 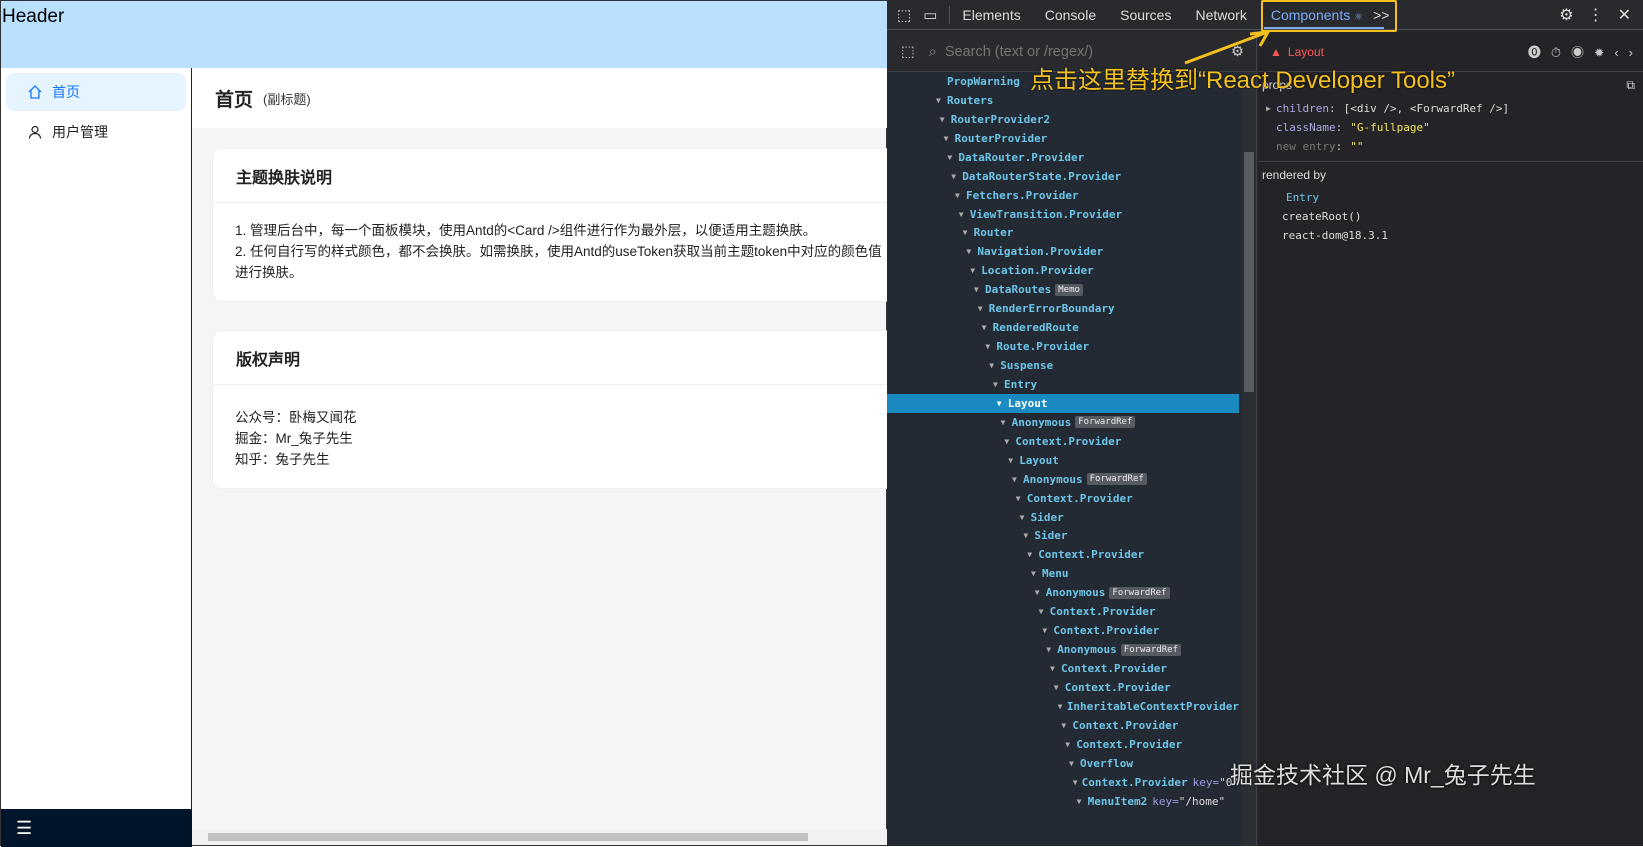 What do you see at coordinates (540, 837) in the screenshot?
I see `horizontal-scrollbar` at bounding box center [540, 837].